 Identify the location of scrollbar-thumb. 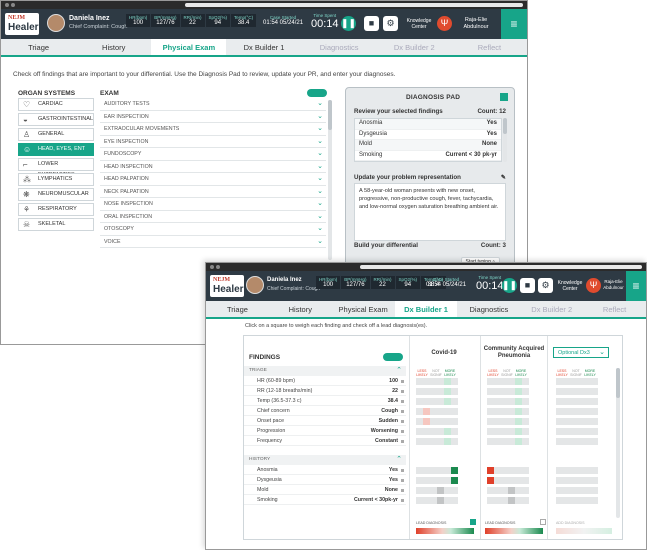
(330, 115).